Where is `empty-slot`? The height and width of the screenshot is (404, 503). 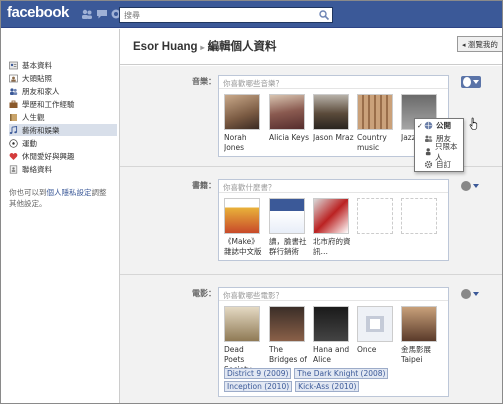 empty-slot is located at coordinates (375, 216).